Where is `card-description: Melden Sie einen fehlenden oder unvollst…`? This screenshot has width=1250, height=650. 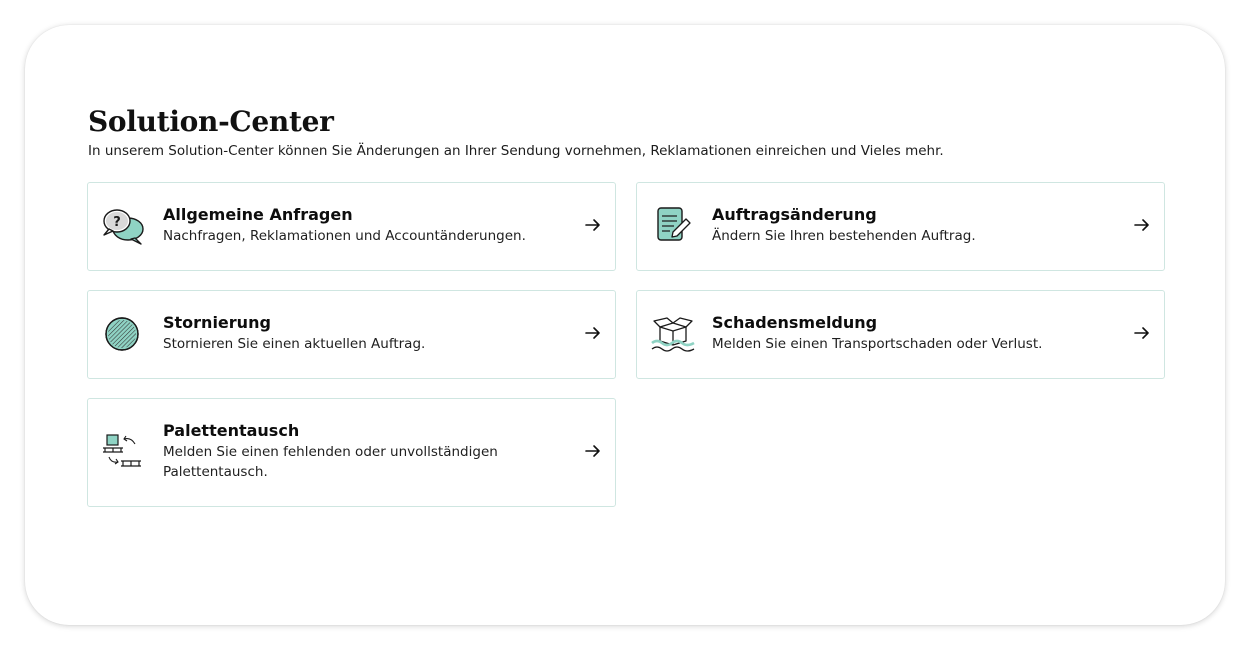 card-description: Melden Sie einen fehlenden oder unvollst… is located at coordinates (330, 462).